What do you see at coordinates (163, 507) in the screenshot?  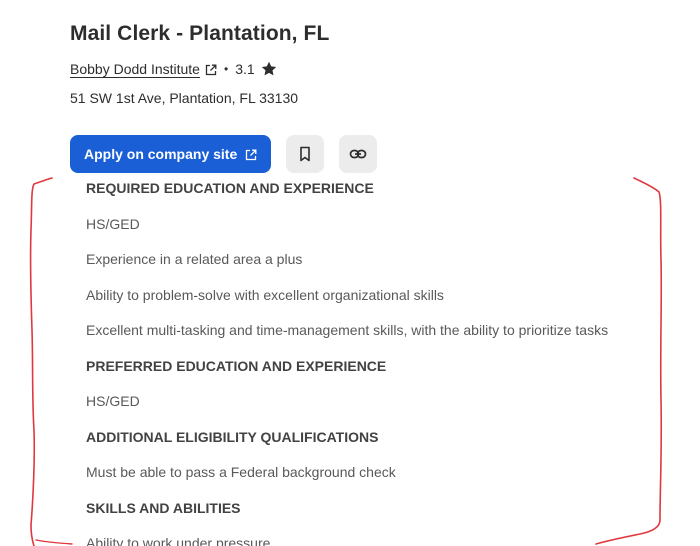 I see `section-heading: SKILLS AND ABILITIES` at bounding box center [163, 507].